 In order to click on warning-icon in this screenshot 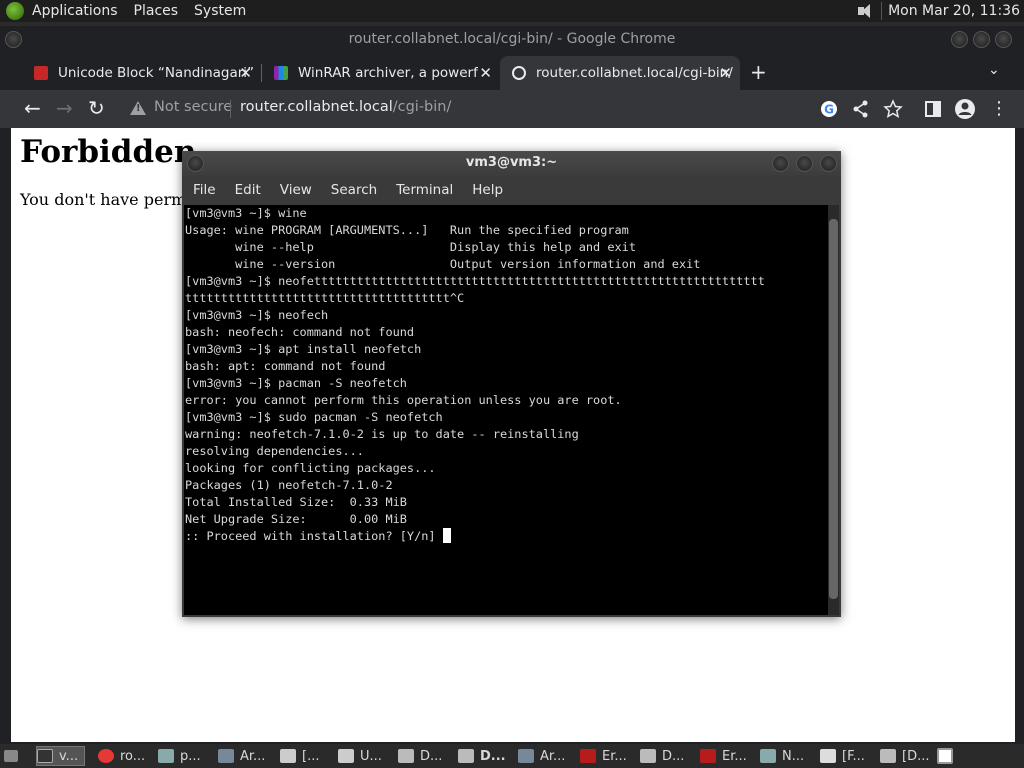, I will do `click(138, 108)`.